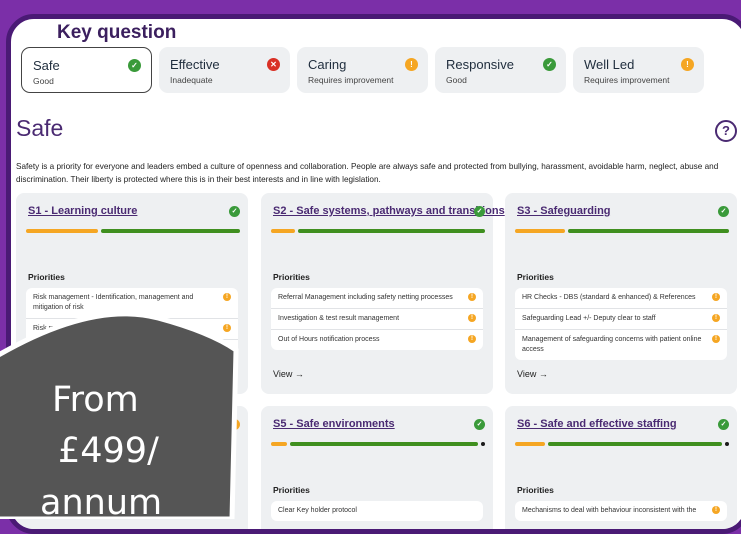 Image resolution: width=741 pixels, height=534 pixels. Describe the element at coordinates (726, 131) in the screenshot. I see `help-icon: ?` at that location.